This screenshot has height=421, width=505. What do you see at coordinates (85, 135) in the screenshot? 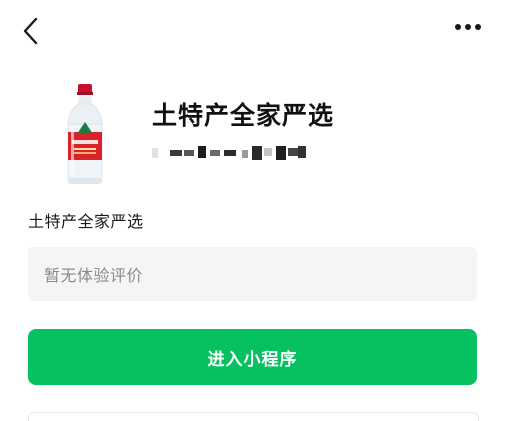
I see `product-bottle-image` at bounding box center [85, 135].